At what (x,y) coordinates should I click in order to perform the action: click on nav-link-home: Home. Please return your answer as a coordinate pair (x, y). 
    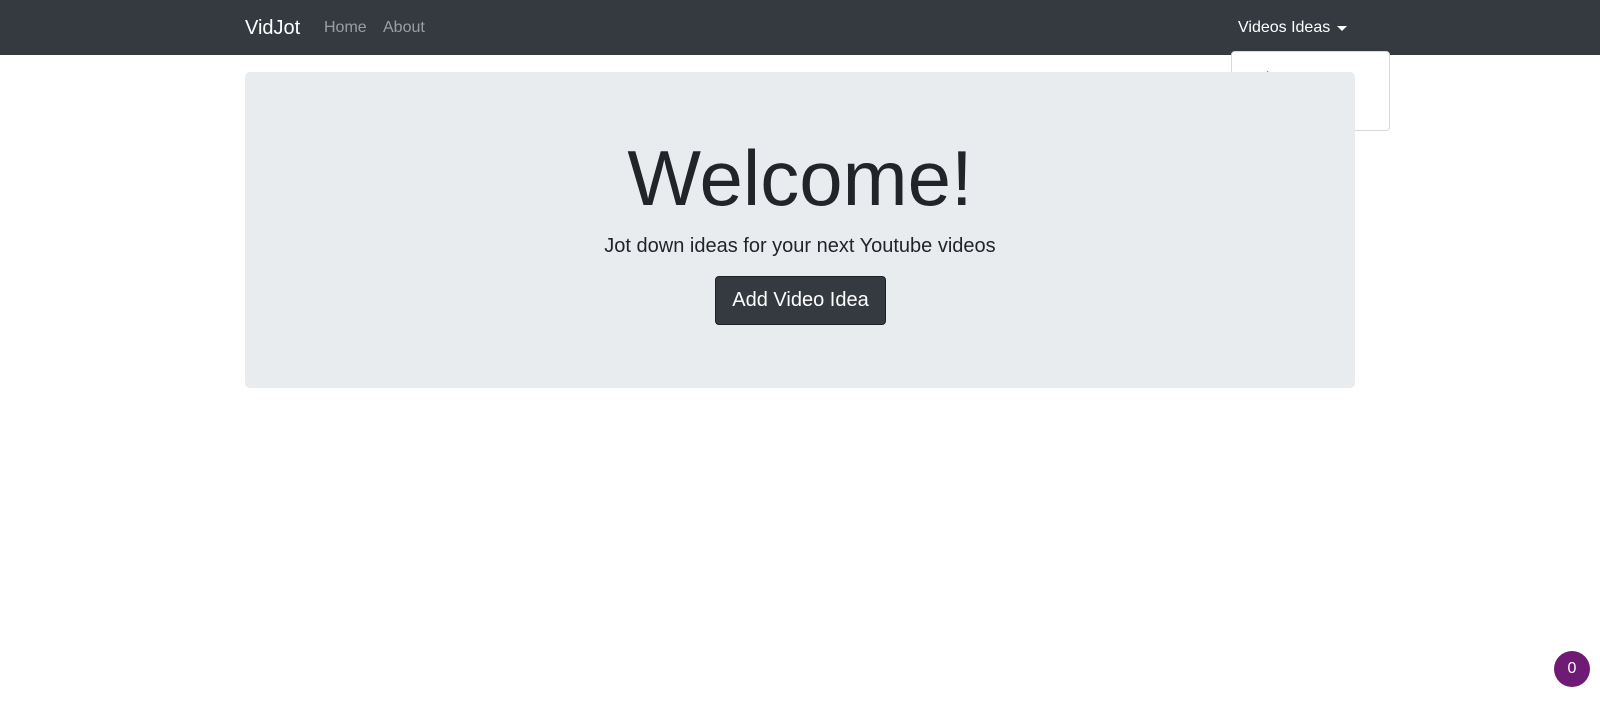
    Looking at the image, I should click on (345, 28).